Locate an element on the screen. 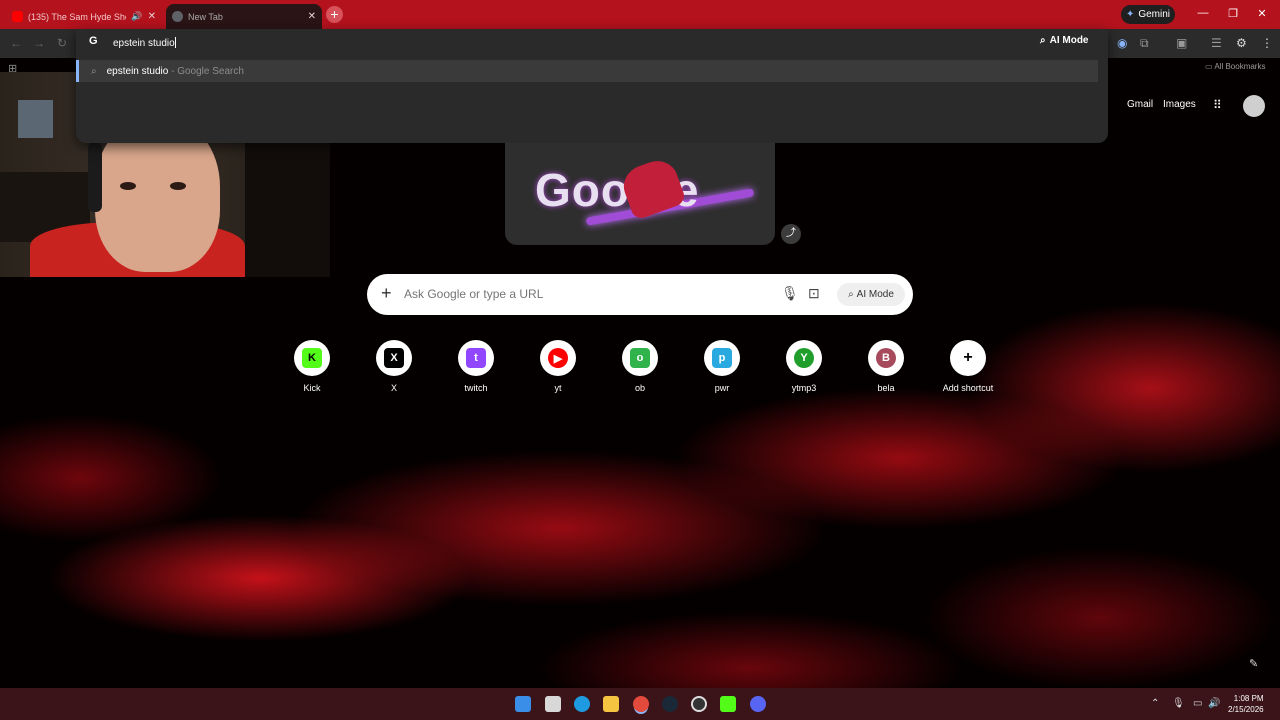  gmail-link: Gmail is located at coordinates (1140, 104).